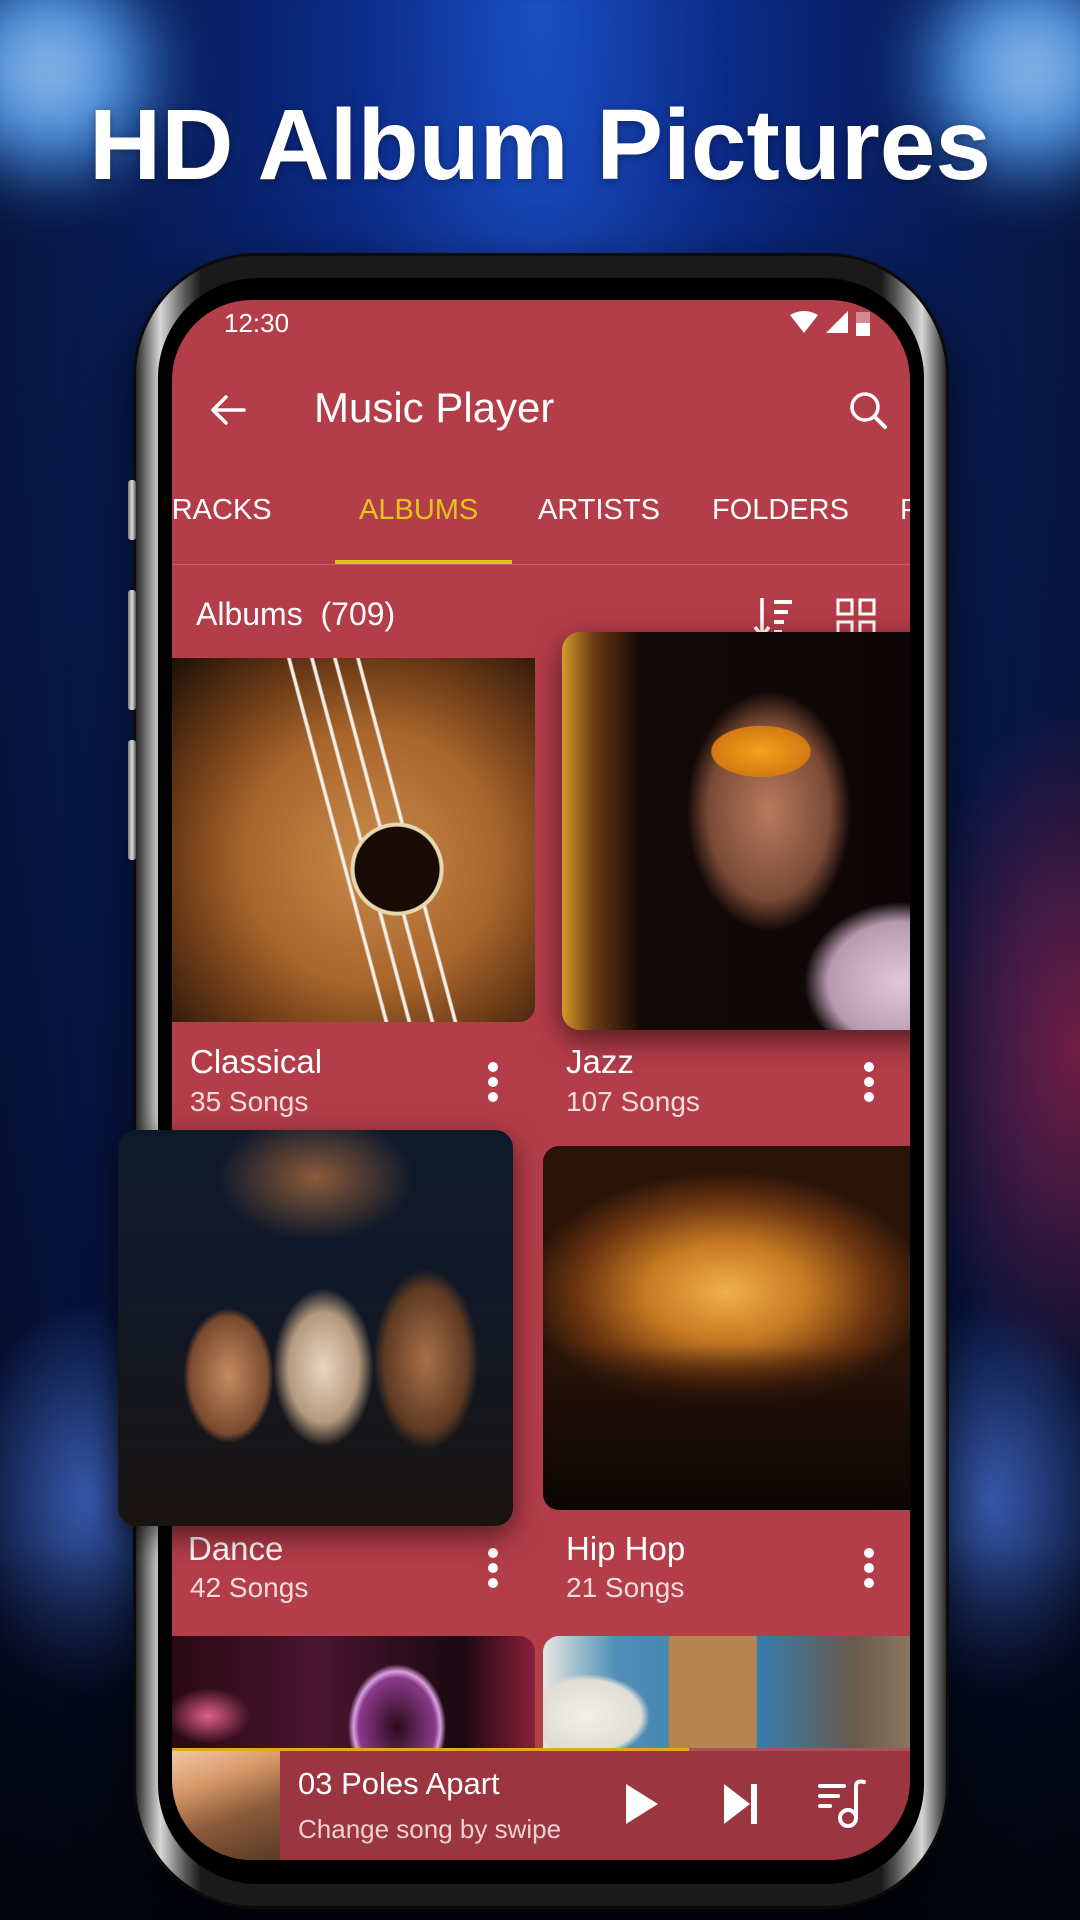 Image resolution: width=1080 pixels, height=1920 pixels. What do you see at coordinates (541, 564) in the screenshot?
I see `tabs-divider` at bounding box center [541, 564].